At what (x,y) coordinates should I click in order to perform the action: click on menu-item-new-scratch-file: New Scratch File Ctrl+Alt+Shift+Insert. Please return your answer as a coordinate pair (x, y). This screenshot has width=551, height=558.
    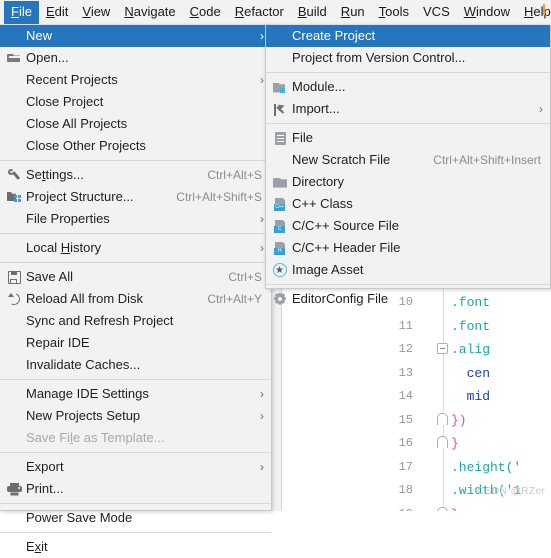
    Looking at the image, I should click on (408, 160).